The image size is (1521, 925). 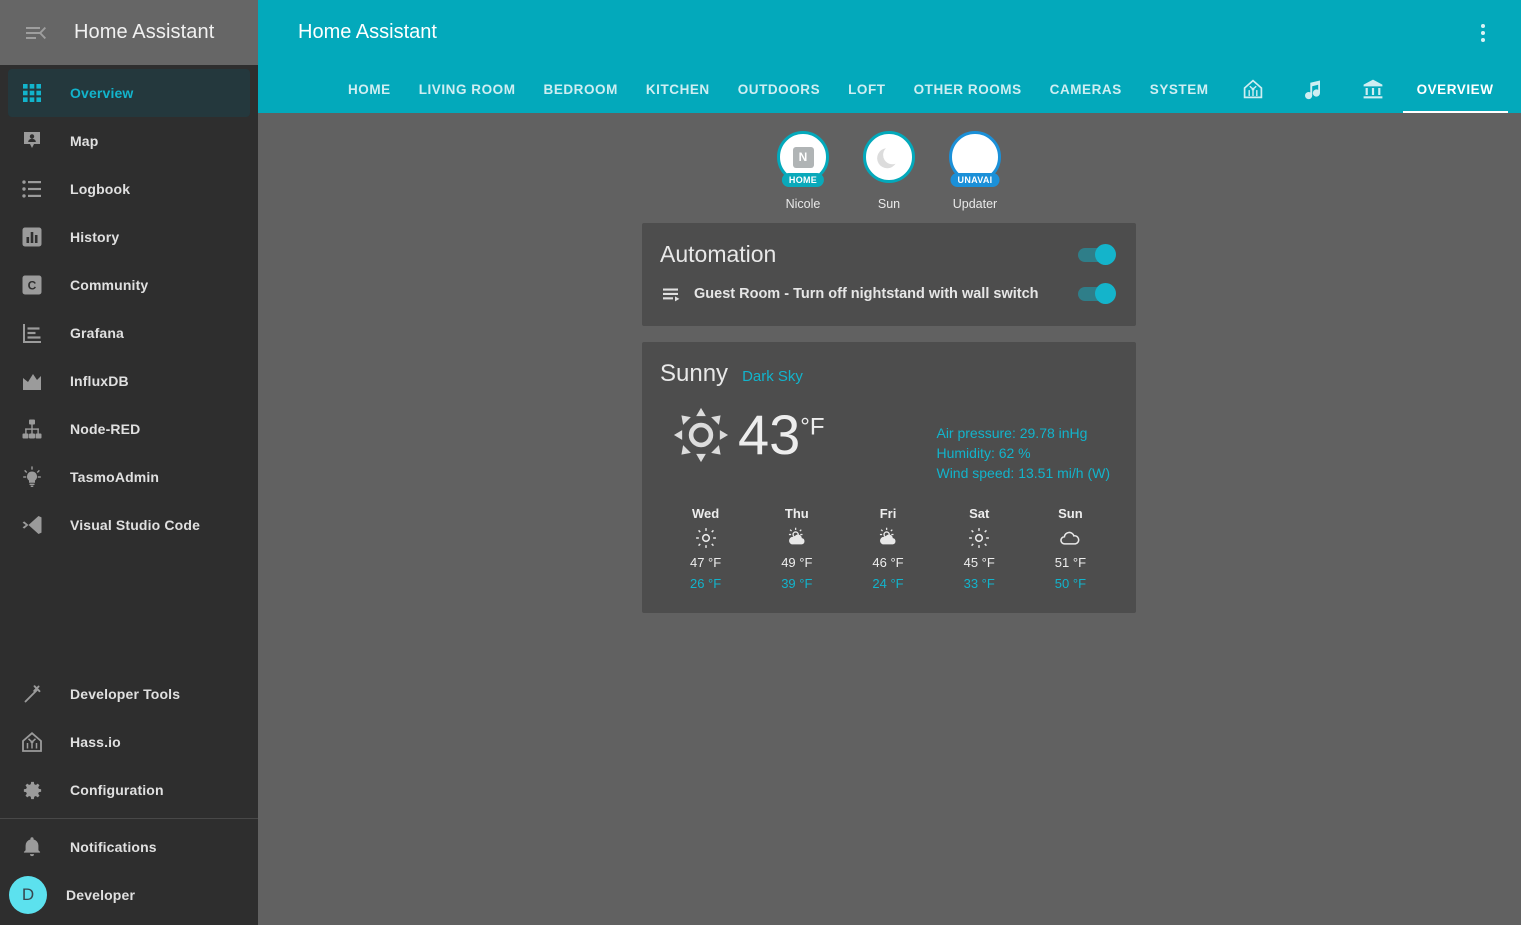 What do you see at coordinates (889, 248) in the screenshot?
I see `automation-card-header: Automation` at bounding box center [889, 248].